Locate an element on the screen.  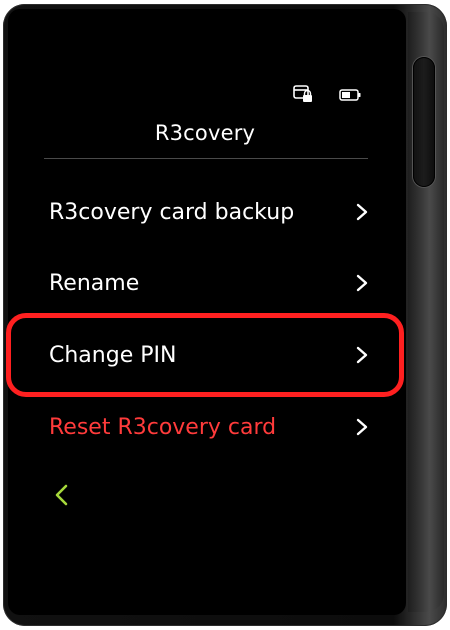
back-button is located at coordinates (62, 495).